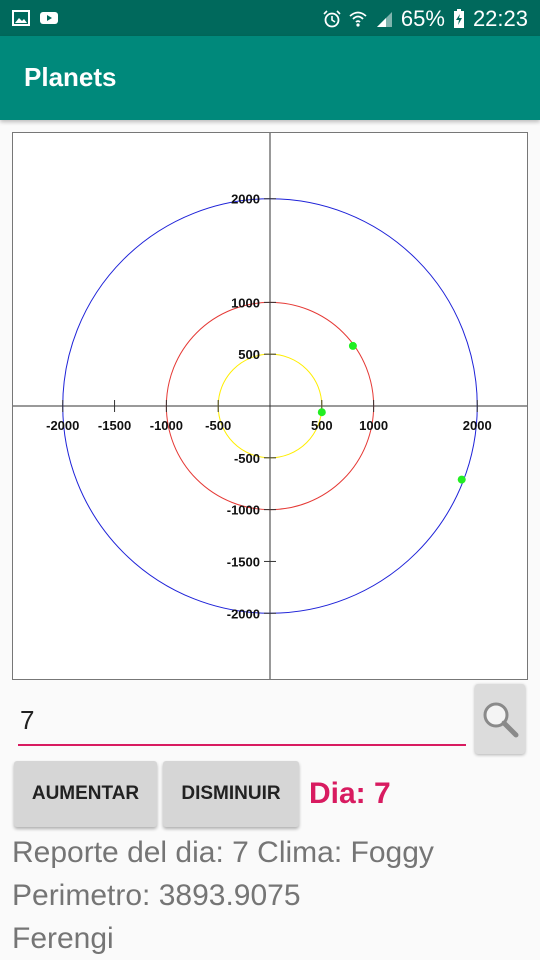 This screenshot has width=540, height=960. What do you see at coordinates (373, 425) in the screenshot?
I see `x-tick-label: 1000` at bounding box center [373, 425].